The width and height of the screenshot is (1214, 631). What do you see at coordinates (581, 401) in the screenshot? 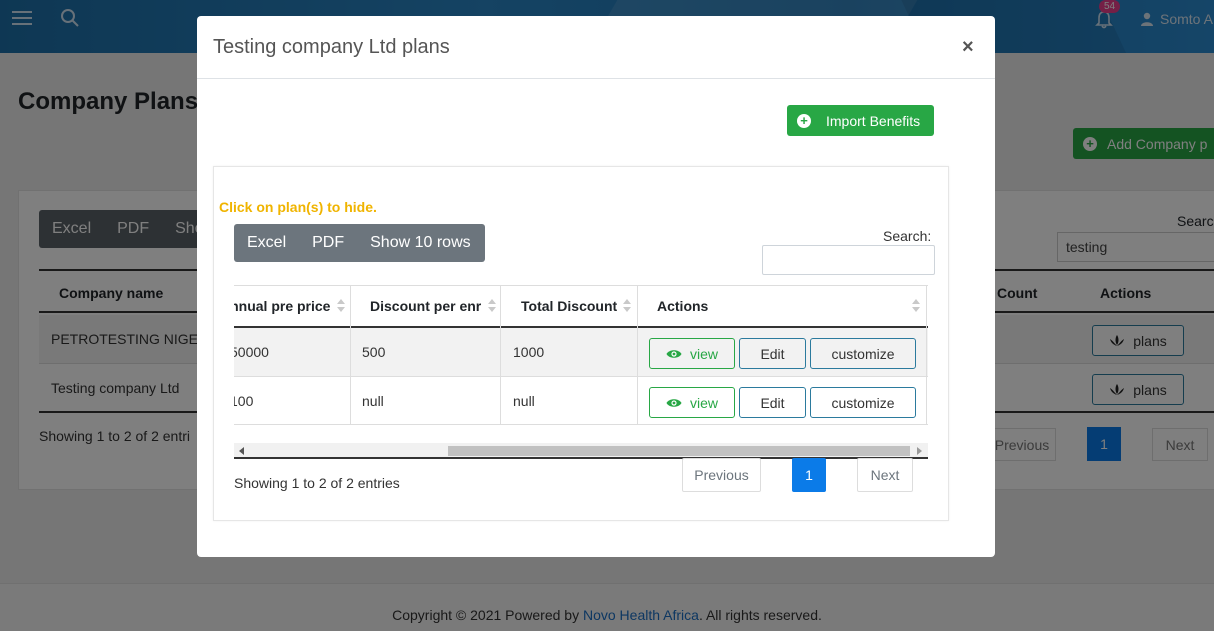
I see `table-row: 100 null null view Edit customize` at bounding box center [581, 401].